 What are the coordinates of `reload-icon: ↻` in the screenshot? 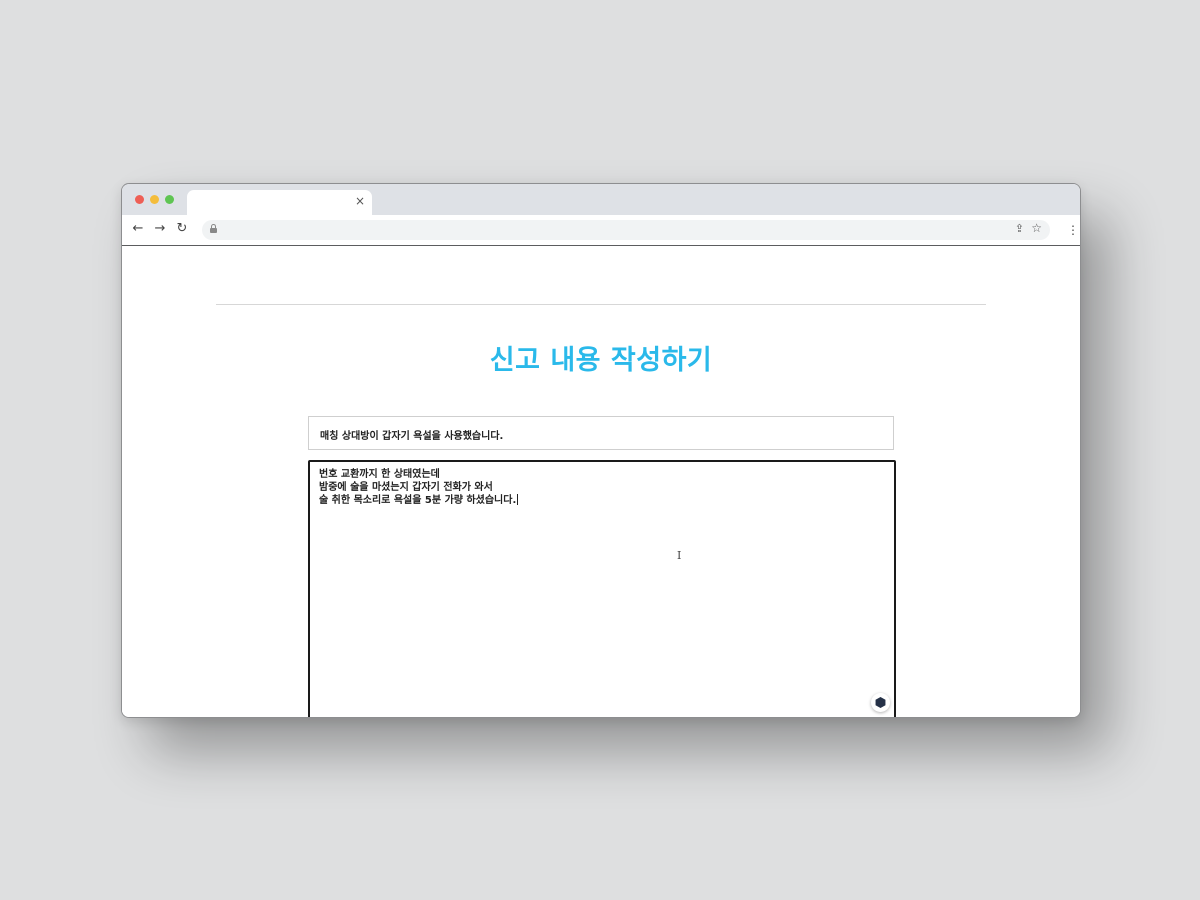 It's located at (182, 229).